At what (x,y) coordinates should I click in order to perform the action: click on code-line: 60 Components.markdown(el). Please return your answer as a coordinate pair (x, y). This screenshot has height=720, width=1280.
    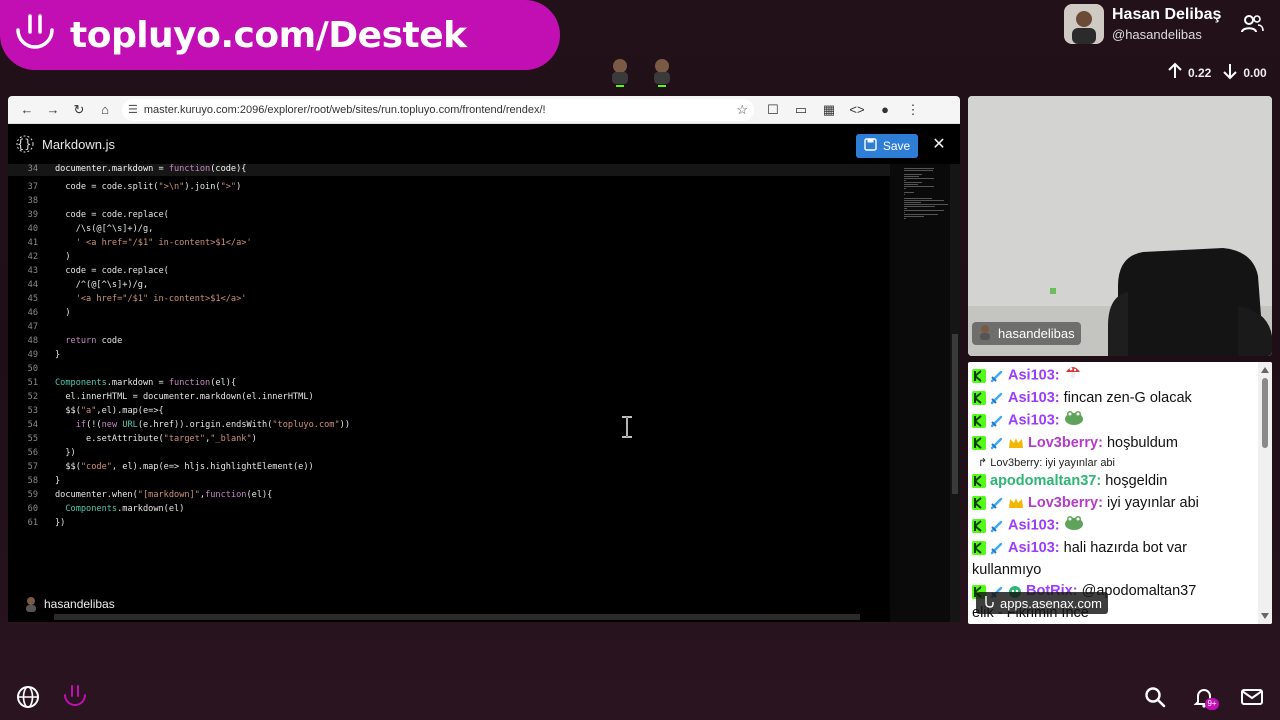
    Looking at the image, I should click on (96, 509).